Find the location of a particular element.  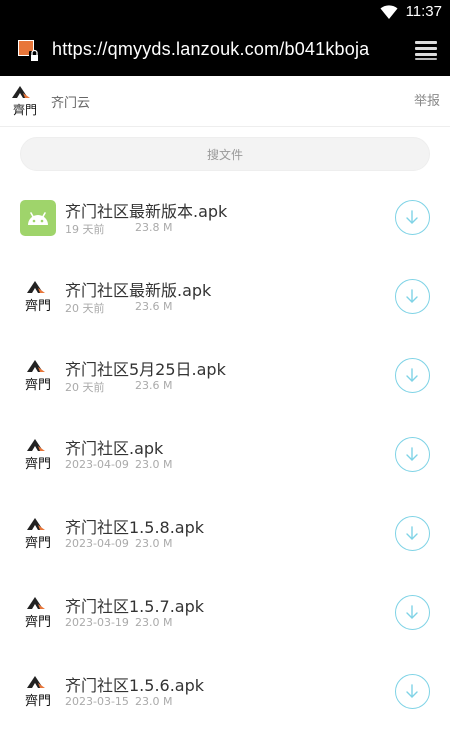

file-name: 齐门社区.apk is located at coordinates (114, 447).